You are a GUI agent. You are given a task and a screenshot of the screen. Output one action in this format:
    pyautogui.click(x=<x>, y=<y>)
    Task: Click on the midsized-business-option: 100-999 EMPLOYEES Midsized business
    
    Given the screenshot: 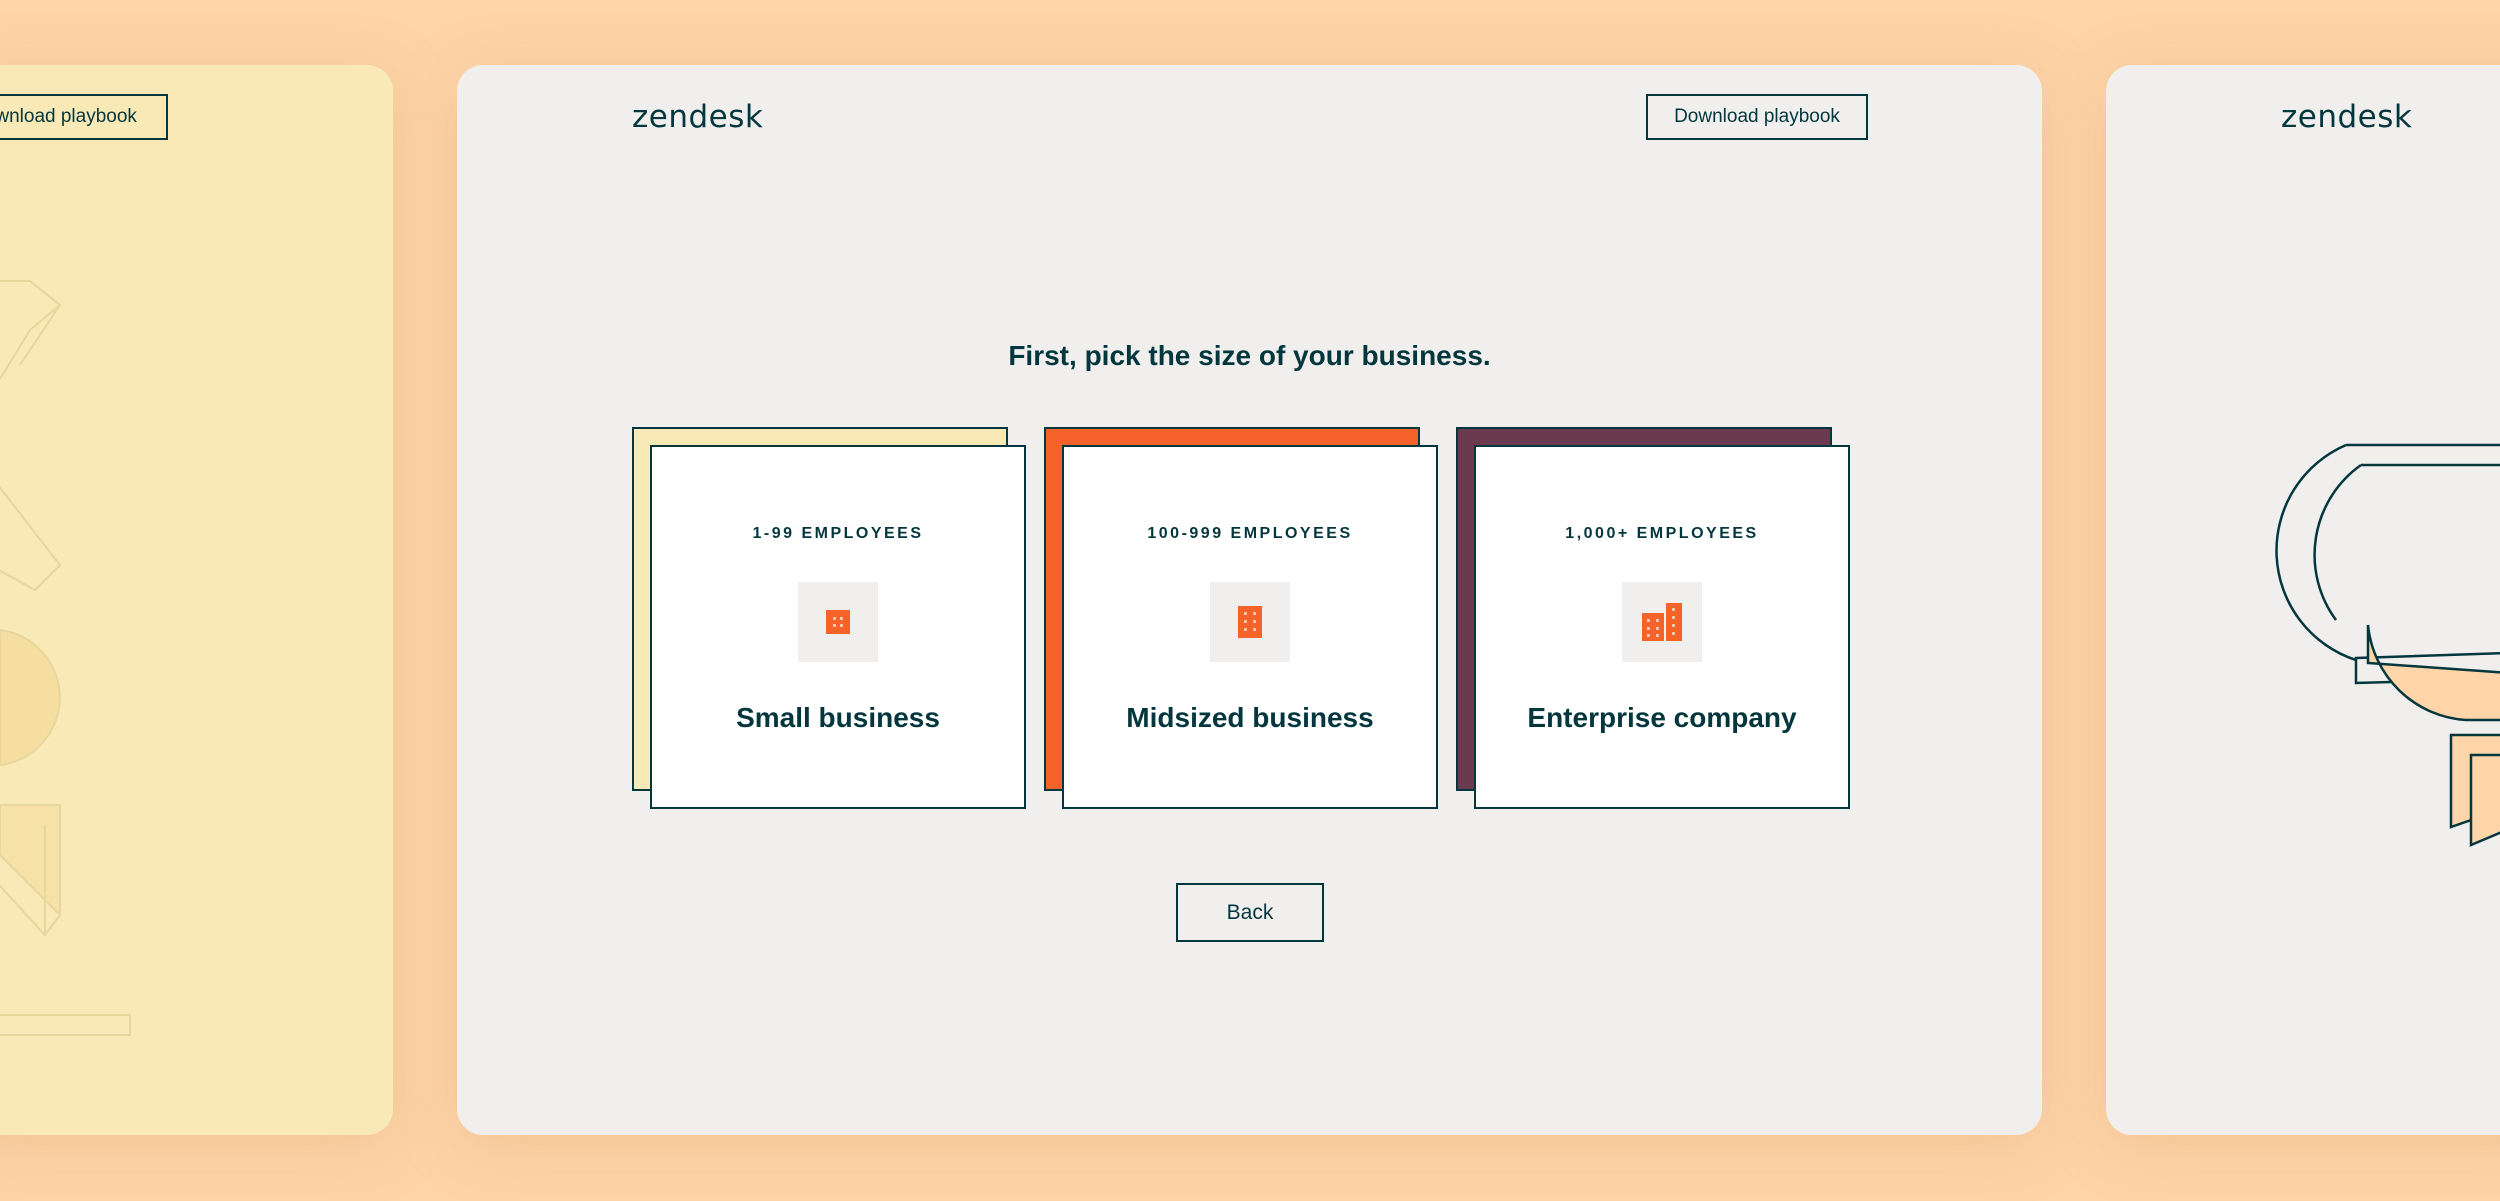 What is the action you would take?
    pyautogui.click(x=1241, y=619)
    